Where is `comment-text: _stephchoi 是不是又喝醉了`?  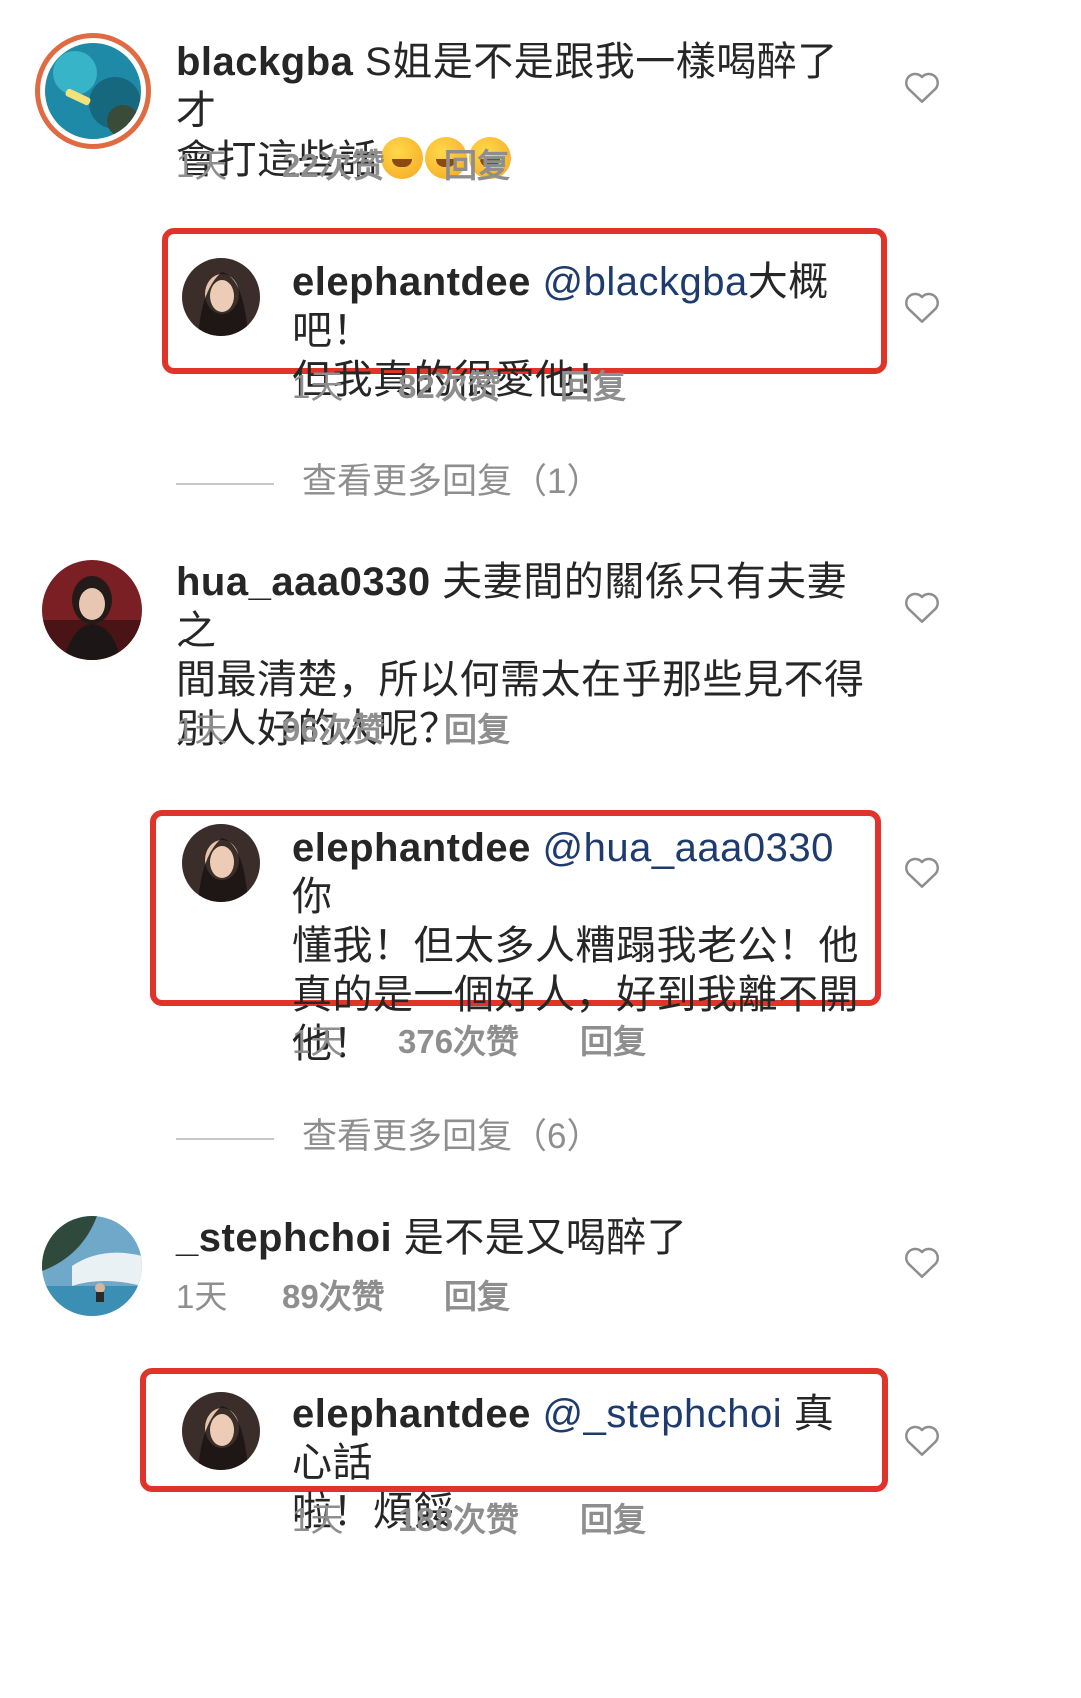 comment-text: _stephchoi 是不是又喝醉了 is located at coordinates (526, 1238).